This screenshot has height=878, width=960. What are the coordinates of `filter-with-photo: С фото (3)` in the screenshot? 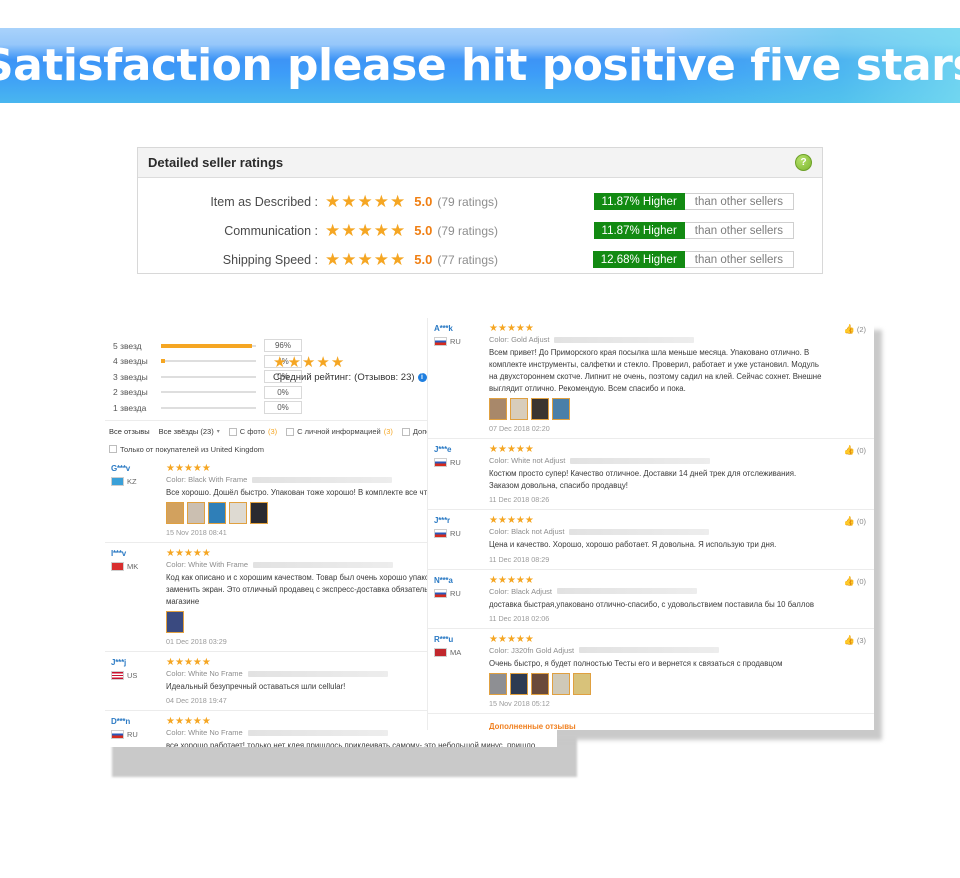 It's located at (252, 431).